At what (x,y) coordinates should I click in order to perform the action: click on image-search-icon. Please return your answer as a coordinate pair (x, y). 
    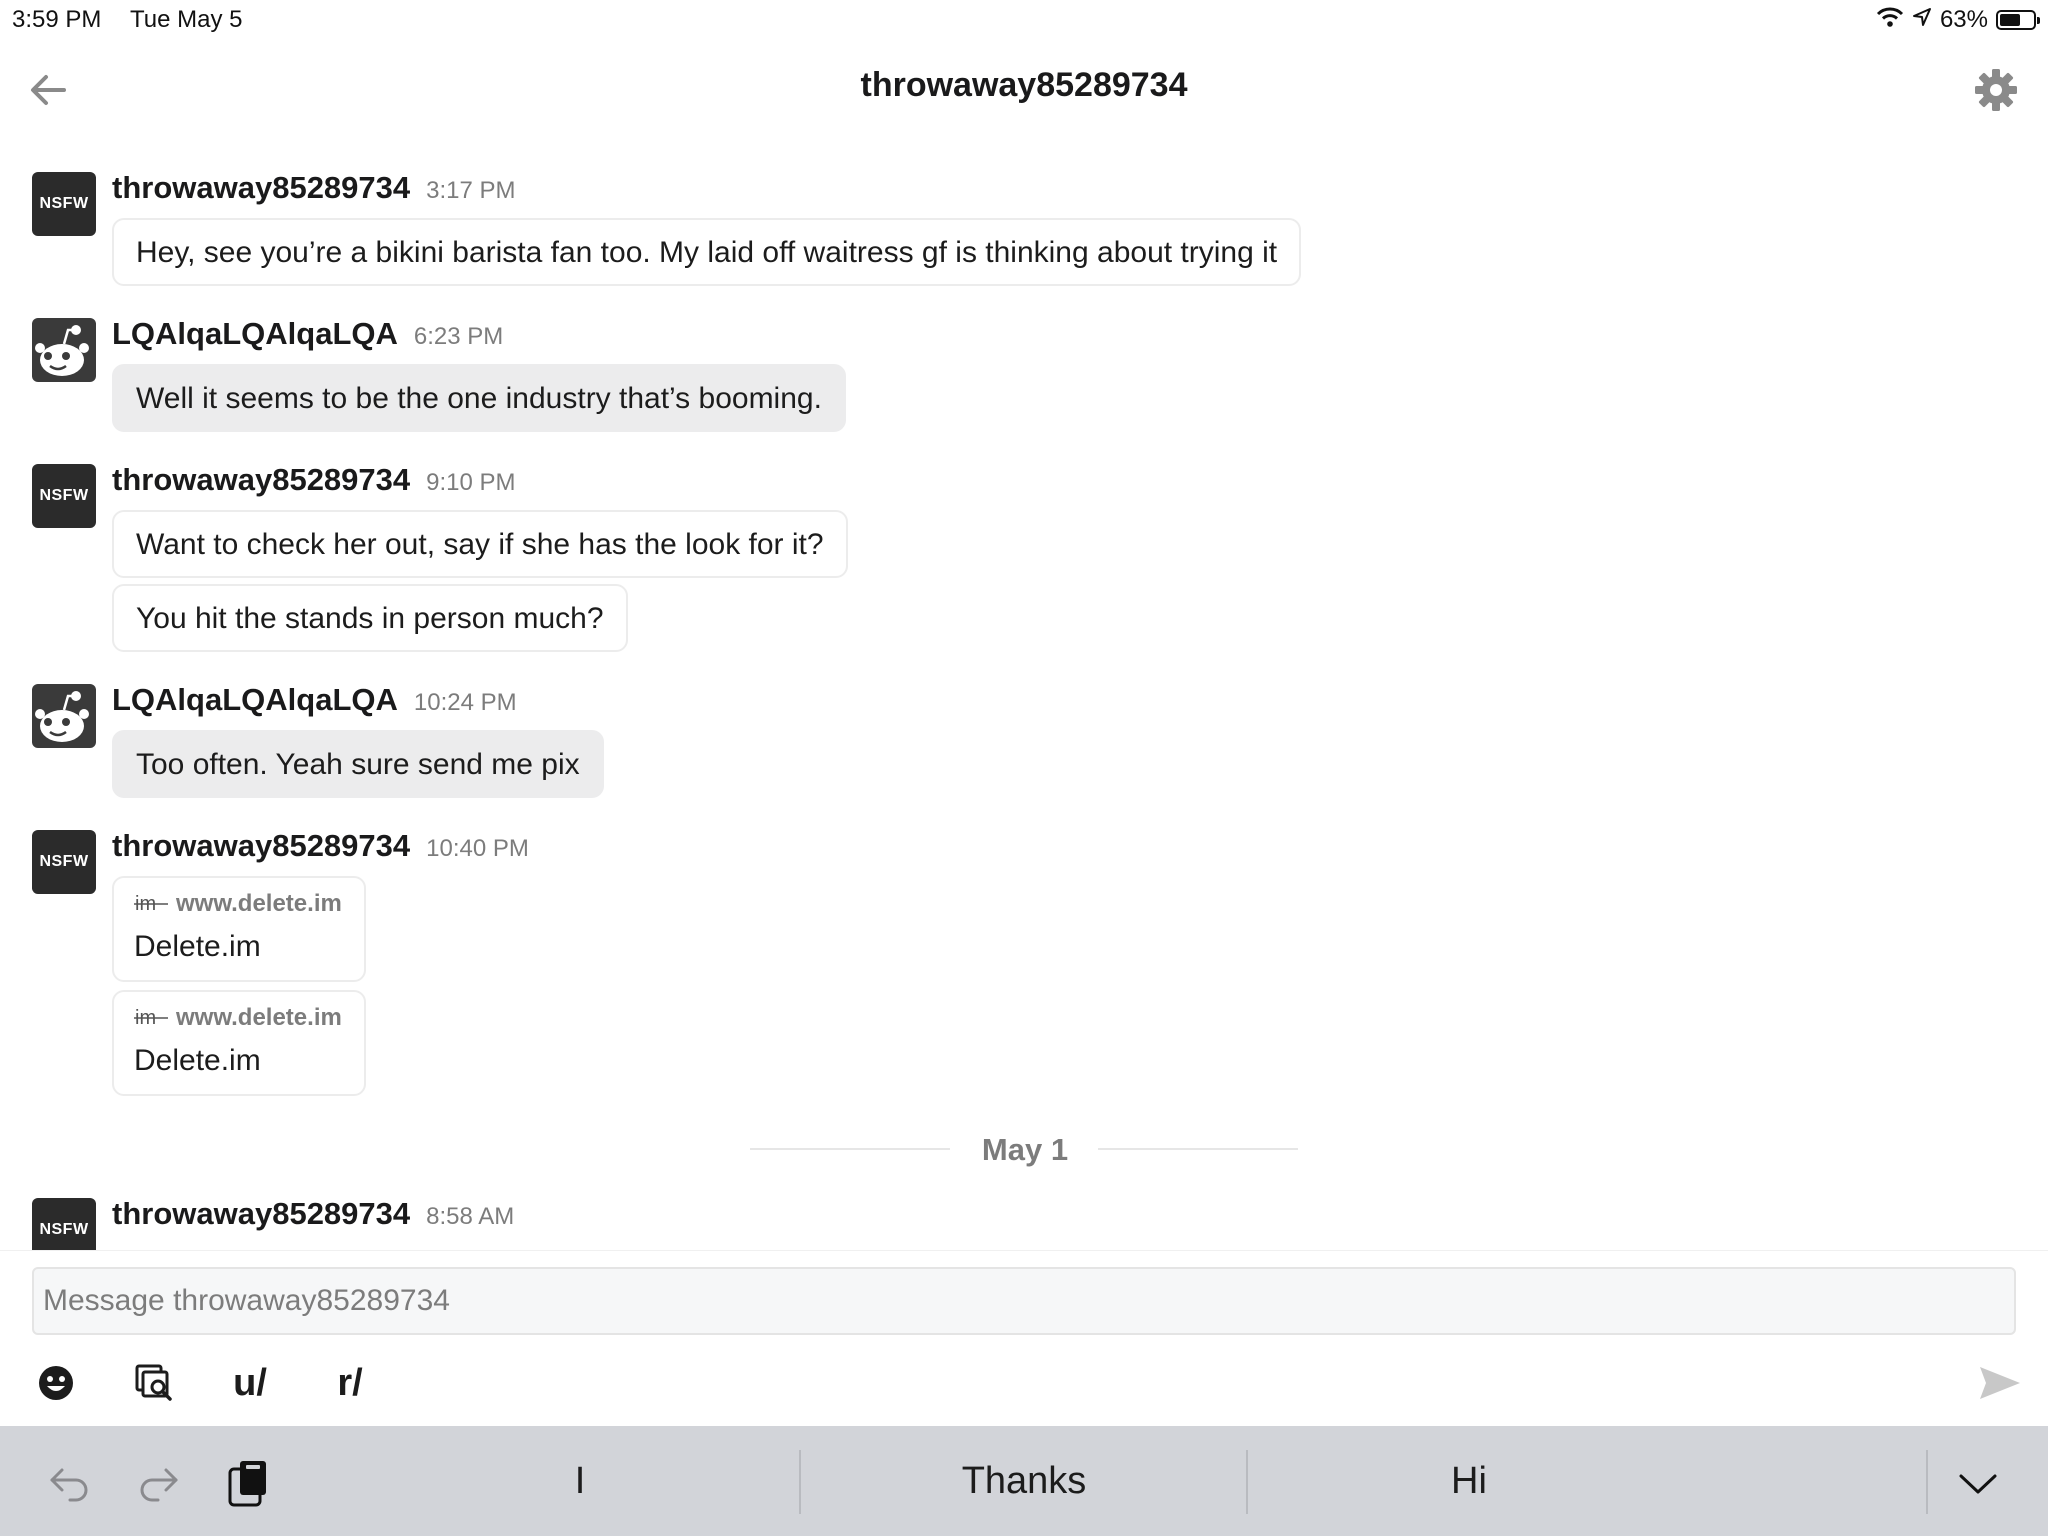
    Looking at the image, I should click on (153, 1382).